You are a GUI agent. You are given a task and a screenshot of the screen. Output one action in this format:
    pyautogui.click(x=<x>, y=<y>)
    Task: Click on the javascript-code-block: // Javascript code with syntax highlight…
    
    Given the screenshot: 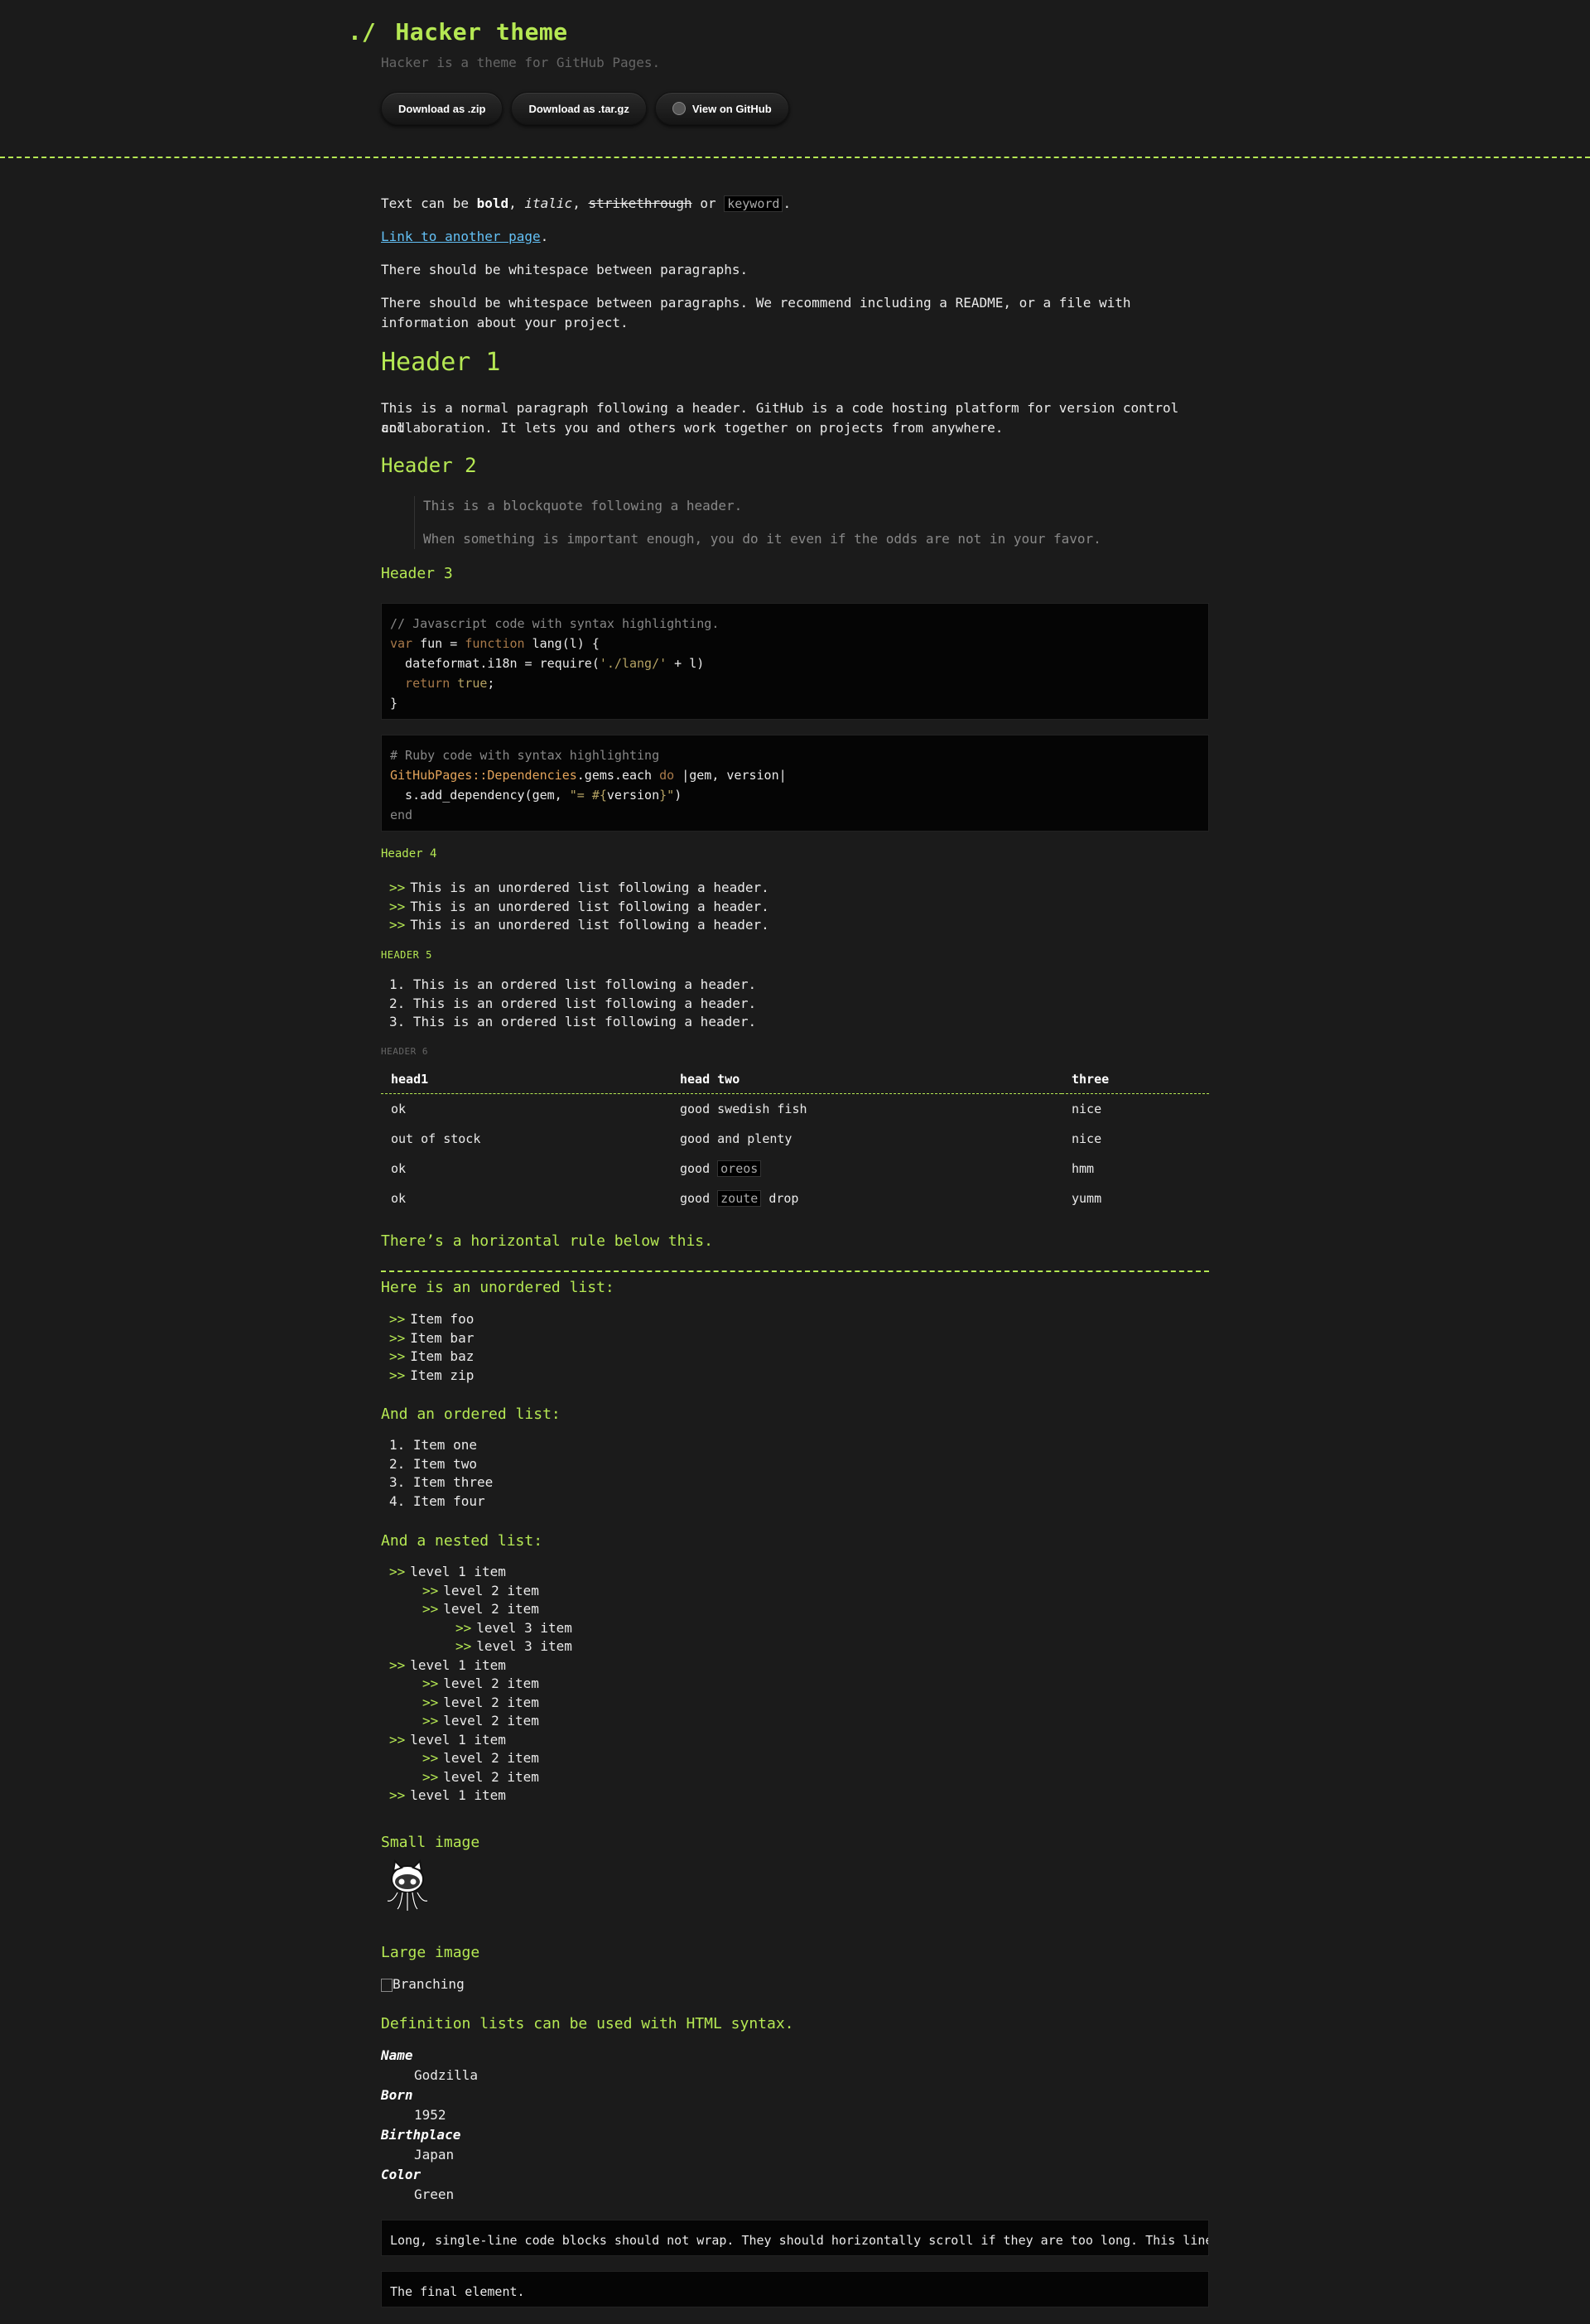 What is the action you would take?
    pyautogui.click(x=795, y=661)
    